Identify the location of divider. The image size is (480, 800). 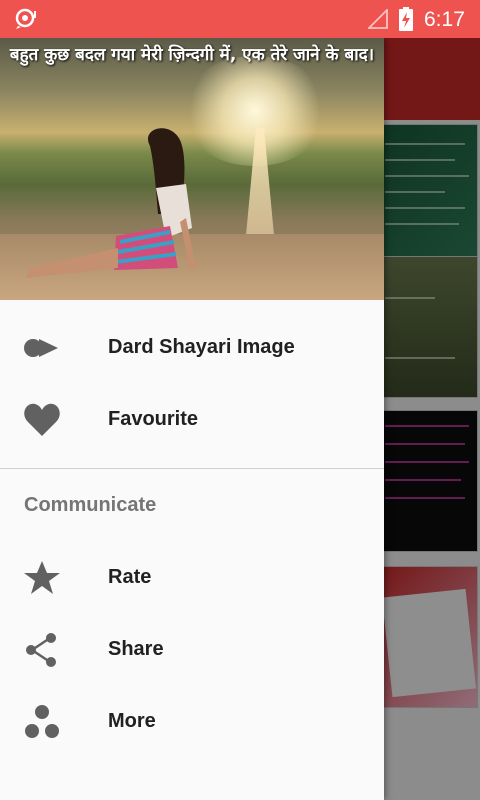
(192, 468).